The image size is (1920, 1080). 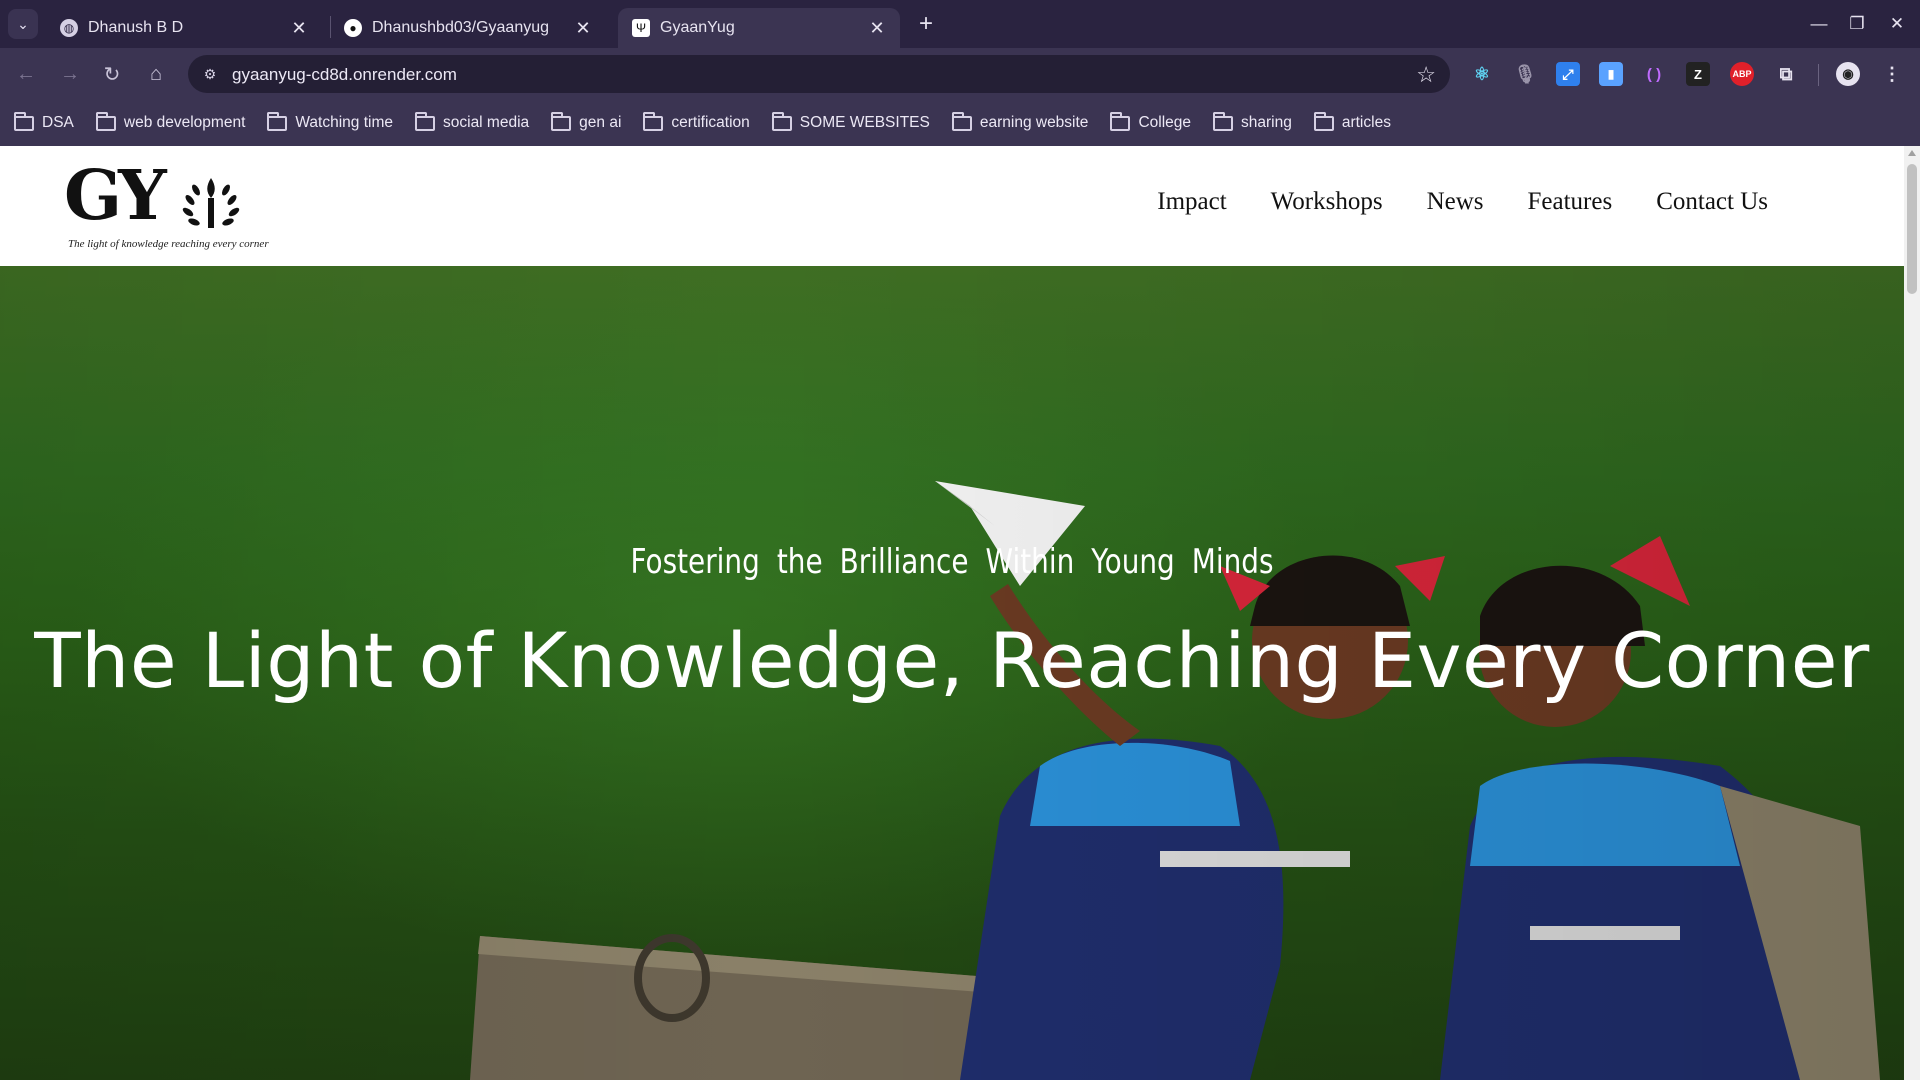 What do you see at coordinates (70, 74) in the screenshot?
I see `forward-arrow-icon: →` at bounding box center [70, 74].